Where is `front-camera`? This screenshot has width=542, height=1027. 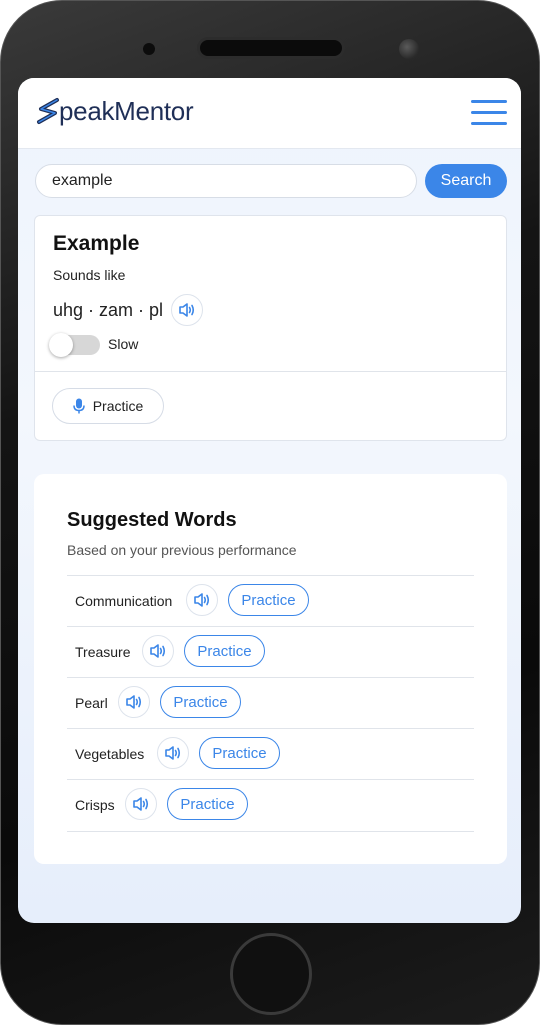 front-camera is located at coordinates (149, 49).